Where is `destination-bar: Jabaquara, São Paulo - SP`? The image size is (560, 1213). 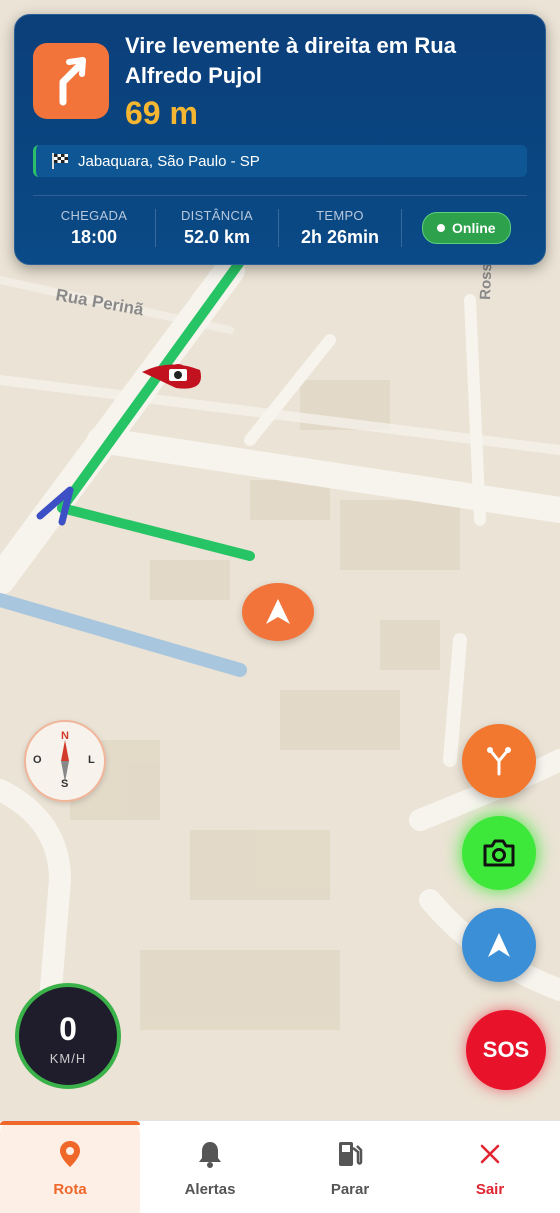
destination-bar: Jabaquara, São Paulo - SP is located at coordinates (280, 161).